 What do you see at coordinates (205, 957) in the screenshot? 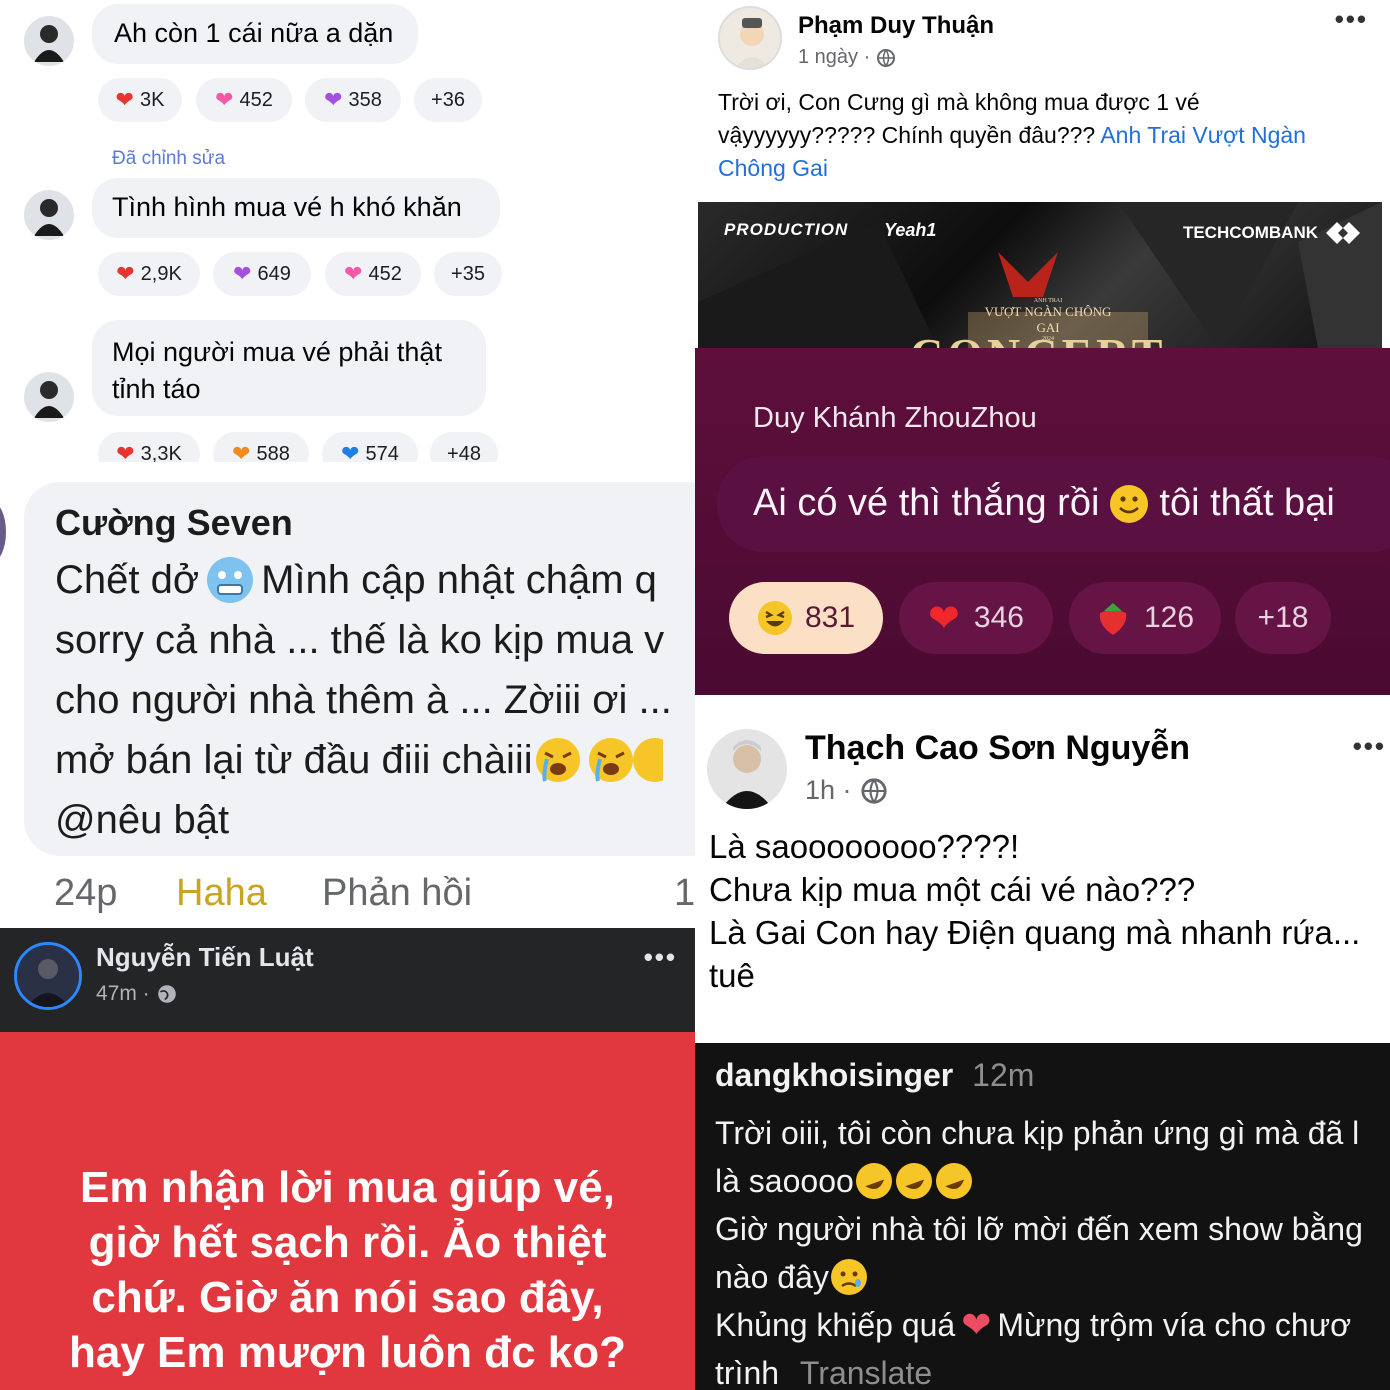
I see `author-name: Nguyễn Tiến Luật` at bounding box center [205, 957].